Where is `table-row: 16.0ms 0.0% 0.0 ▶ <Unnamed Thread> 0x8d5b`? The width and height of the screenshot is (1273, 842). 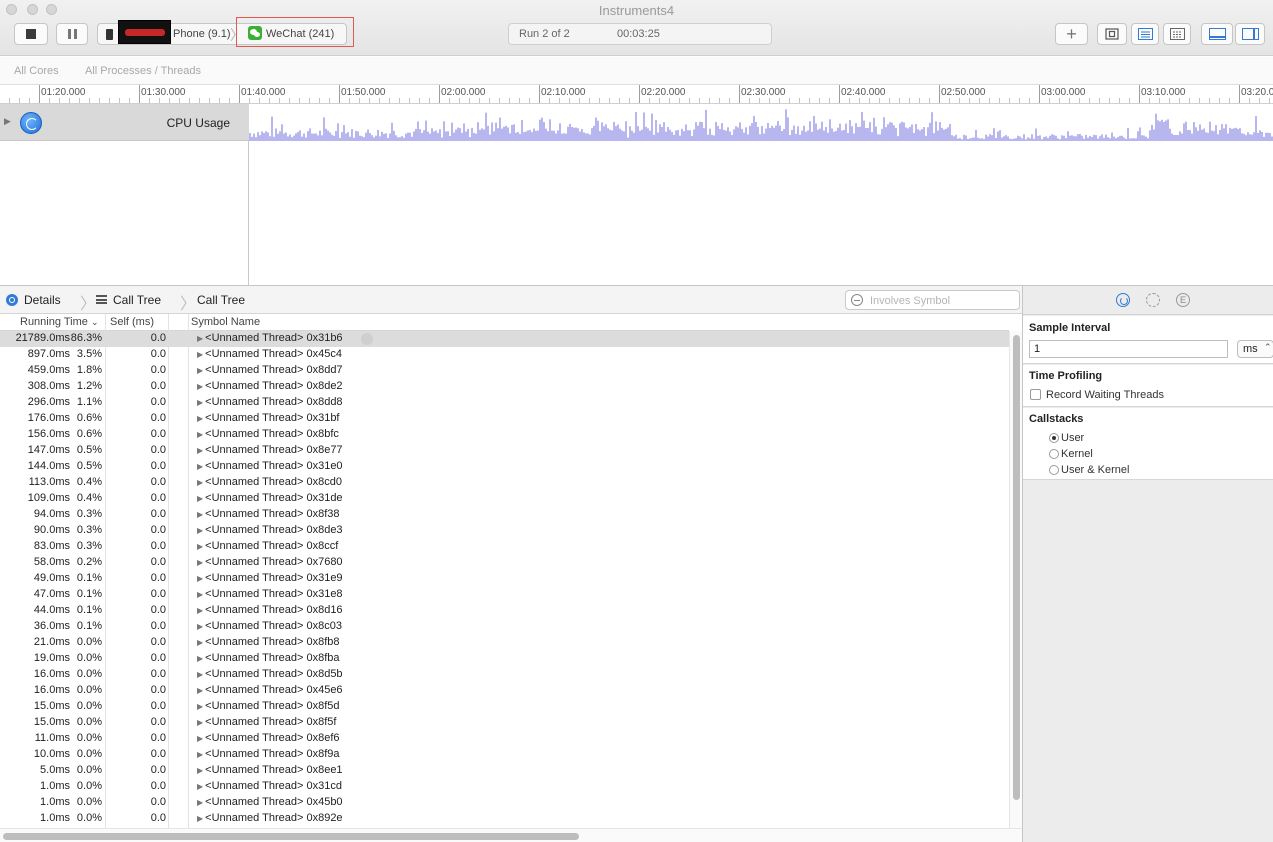 table-row: 16.0ms 0.0% 0.0 ▶ <Unnamed Thread> 0x8d5b is located at coordinates (504, 675).